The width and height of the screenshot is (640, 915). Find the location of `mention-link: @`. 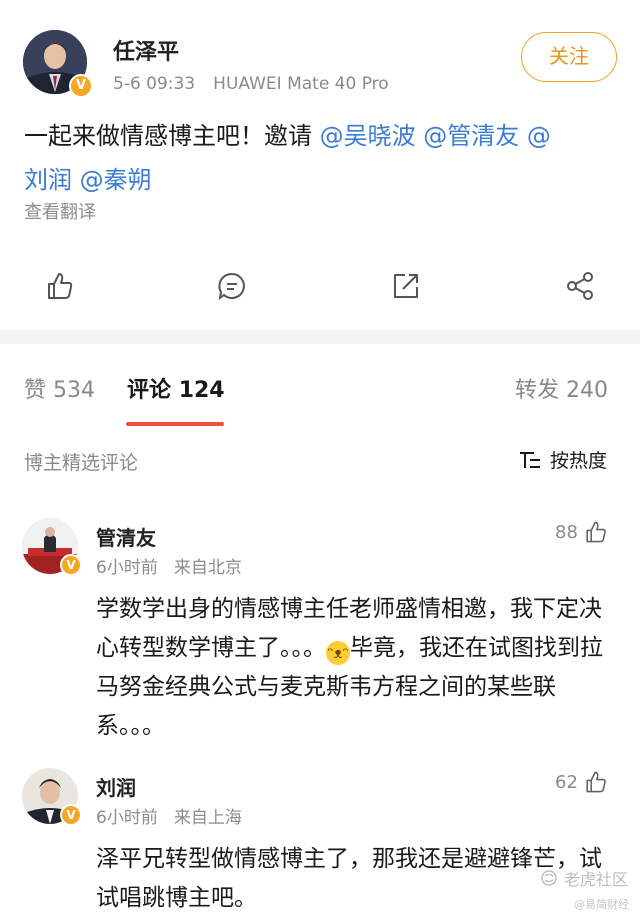

mention-link: @ is located at coordinates (539, 136).